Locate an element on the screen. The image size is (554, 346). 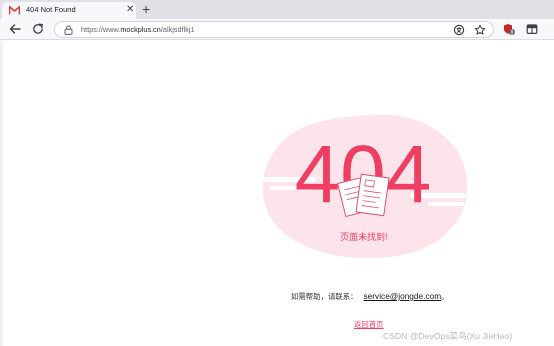
back-arrow-icon is located at coordinates (15, 29).